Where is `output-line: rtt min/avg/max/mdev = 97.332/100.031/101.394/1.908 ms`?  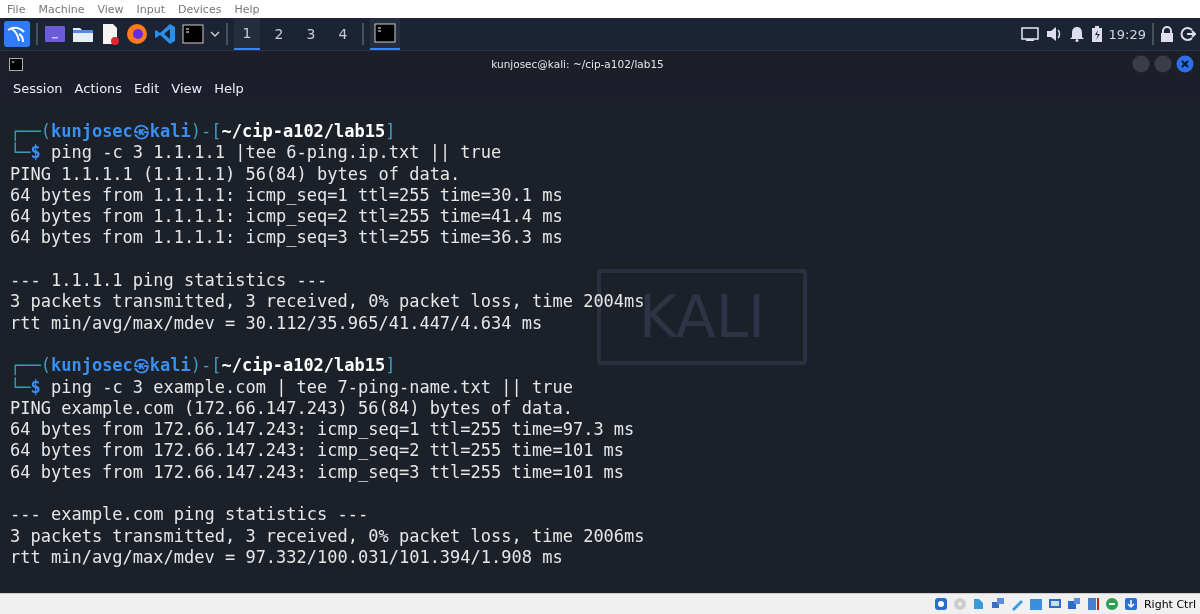
output-line: rtt min/avg/max/mdev = 97.332/100.031/101.394/1.908 ms is located at coordinates (286, 556).